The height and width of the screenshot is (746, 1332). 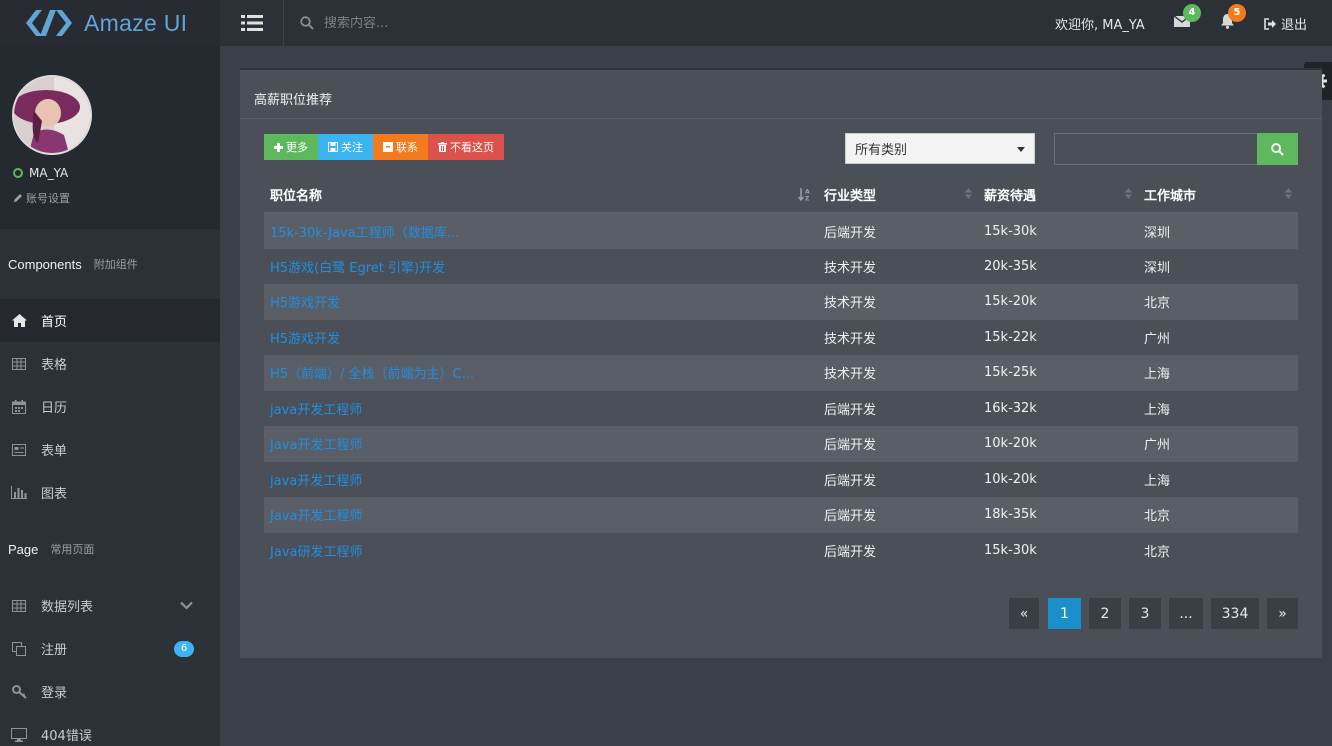 What do you see at coordinates (110, 729) in the screenshot?
I see `sidebar-item-404: 404错误` at bounding box center [110, 729].